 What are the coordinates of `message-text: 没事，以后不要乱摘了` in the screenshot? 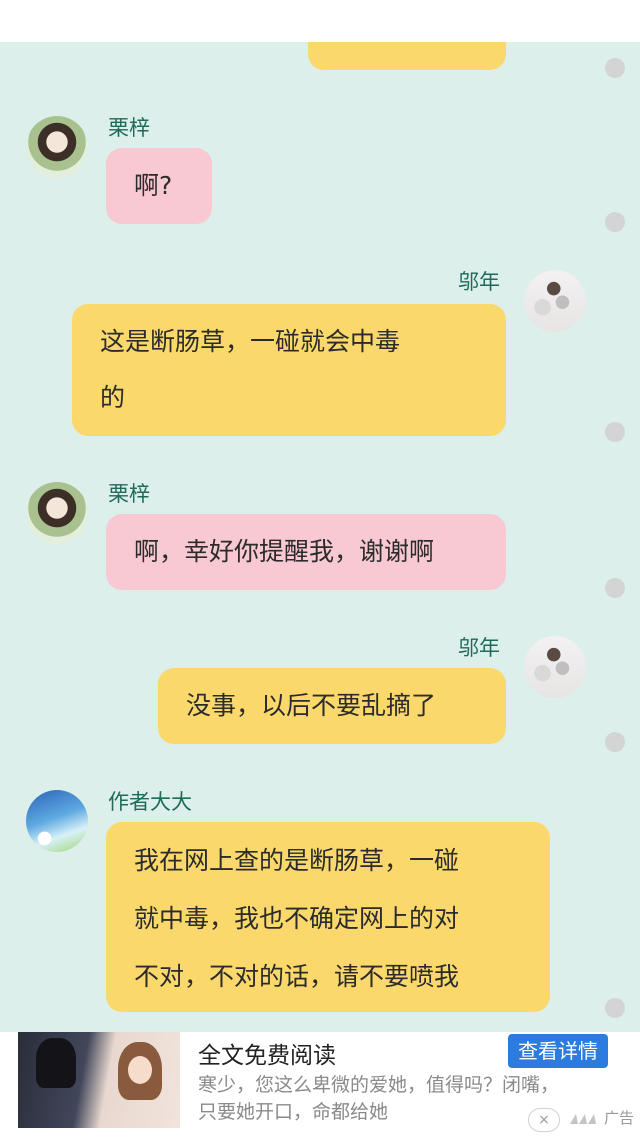 It's located at (311, 705).